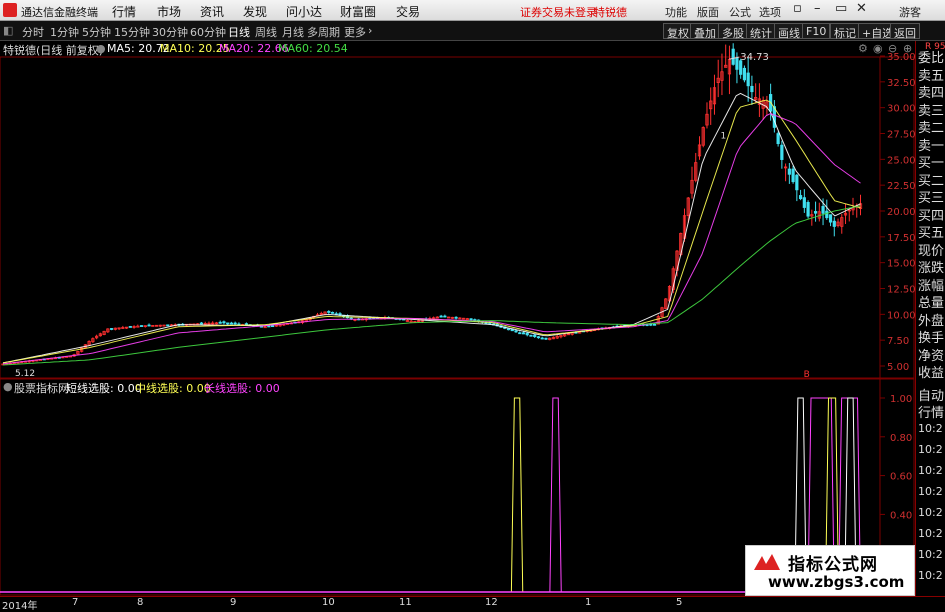  What do you see at coordinates (863, 48) in the screenshot?
I see `settings-icon: ⚙` at bounding box center [863, 48].